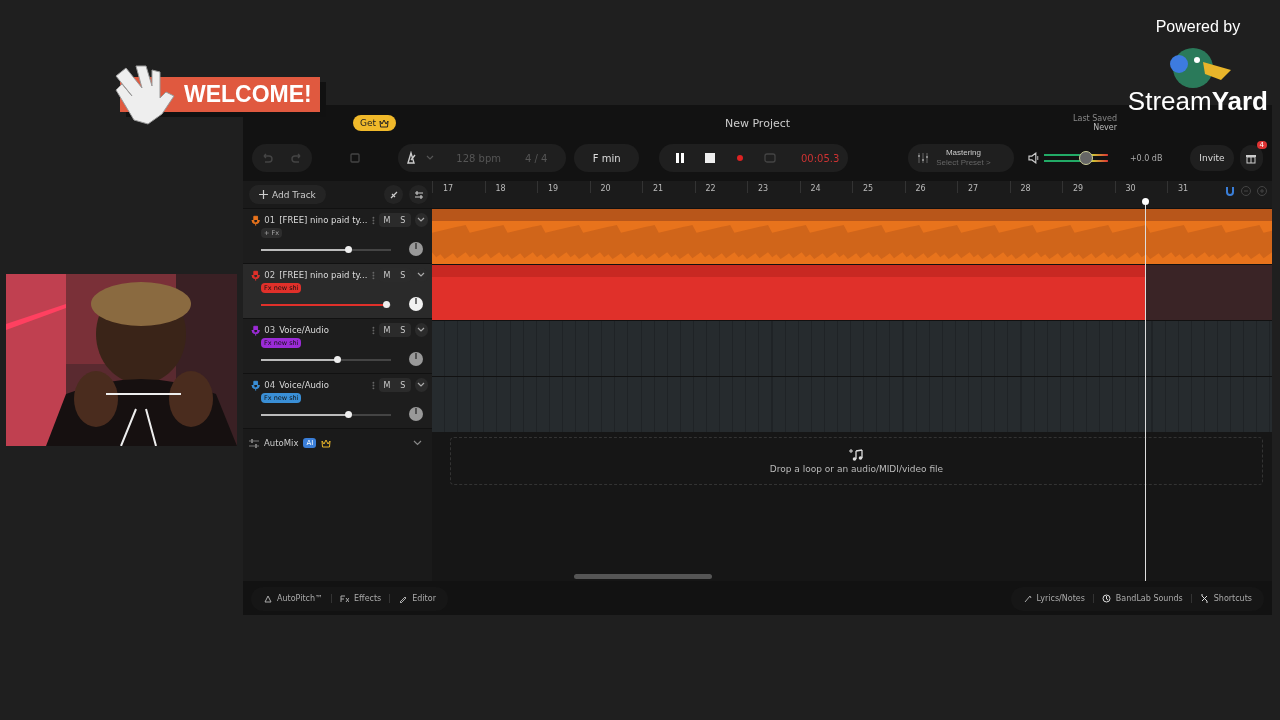  What do you see at coordinates (1146, 158) in the screenshot?
I see `volume-reading: +0.0 dB` at bounding box center [1146, 158].